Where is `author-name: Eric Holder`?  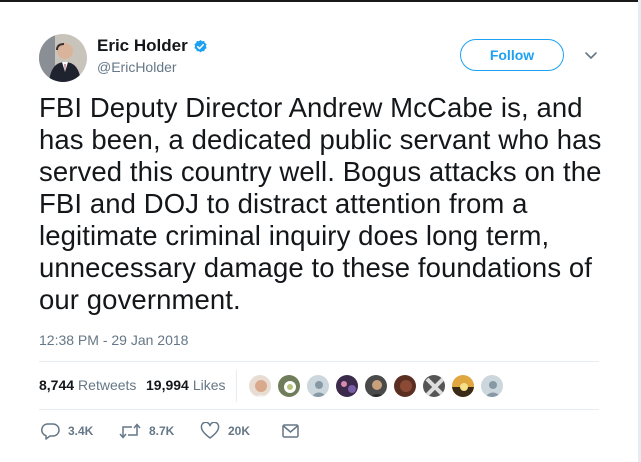
author-name: Eric Holder is located at coordinates (142, 46).